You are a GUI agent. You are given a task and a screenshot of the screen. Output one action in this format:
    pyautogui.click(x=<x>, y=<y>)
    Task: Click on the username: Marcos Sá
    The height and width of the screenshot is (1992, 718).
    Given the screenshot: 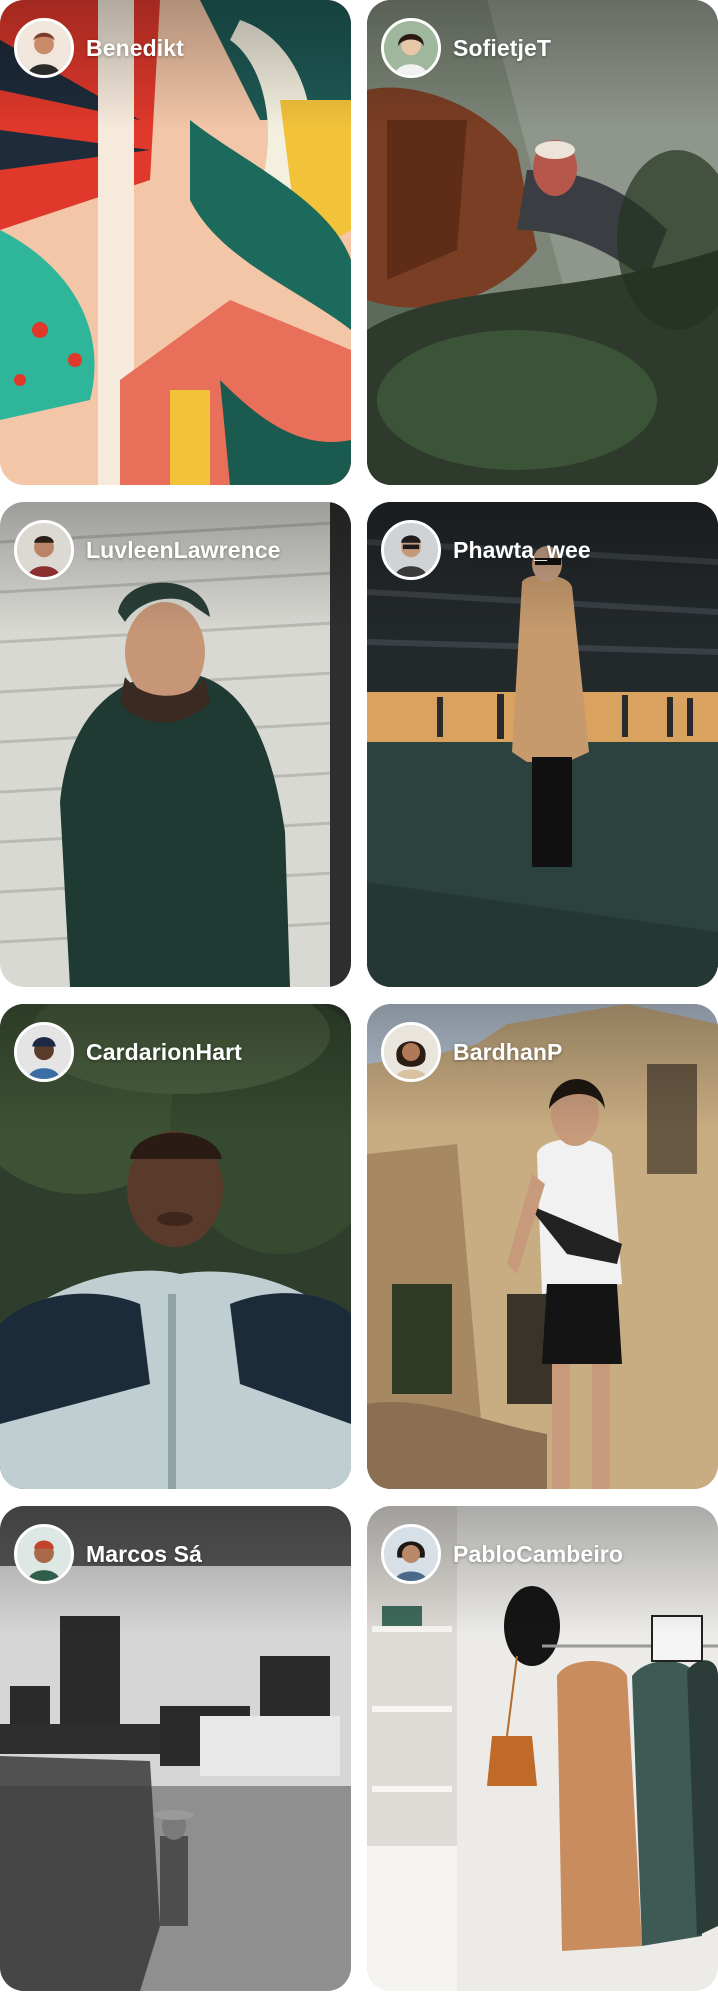 What is the action you would take?
    pyautogui.click(x=144, y=1554)
    